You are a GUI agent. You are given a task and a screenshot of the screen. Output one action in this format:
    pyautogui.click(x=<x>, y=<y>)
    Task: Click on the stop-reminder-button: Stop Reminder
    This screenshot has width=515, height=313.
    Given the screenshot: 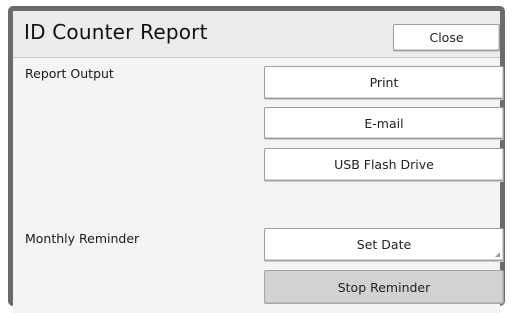 What is the action you would take?
    pyautogui.click(x=384, y=287)
    